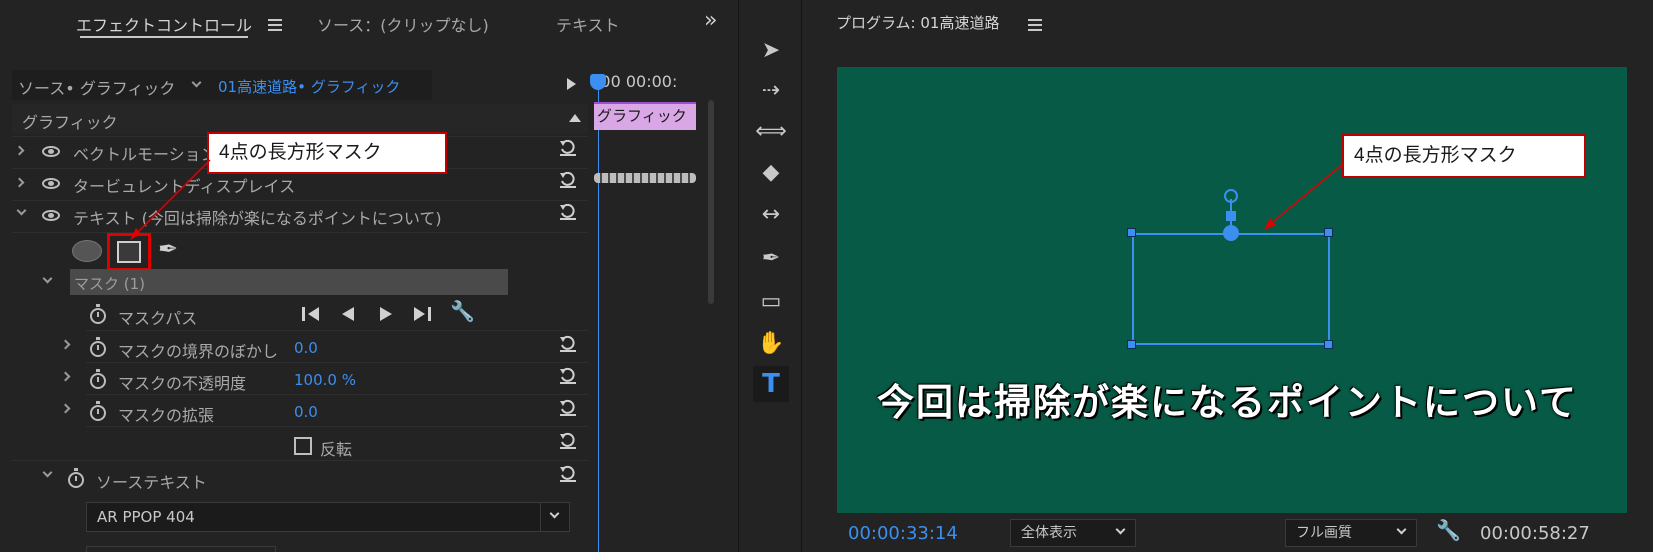  Describe the element at coordinates (1049, 533) in the screenshot. I see `zoom-value: 全体表示` at that location.